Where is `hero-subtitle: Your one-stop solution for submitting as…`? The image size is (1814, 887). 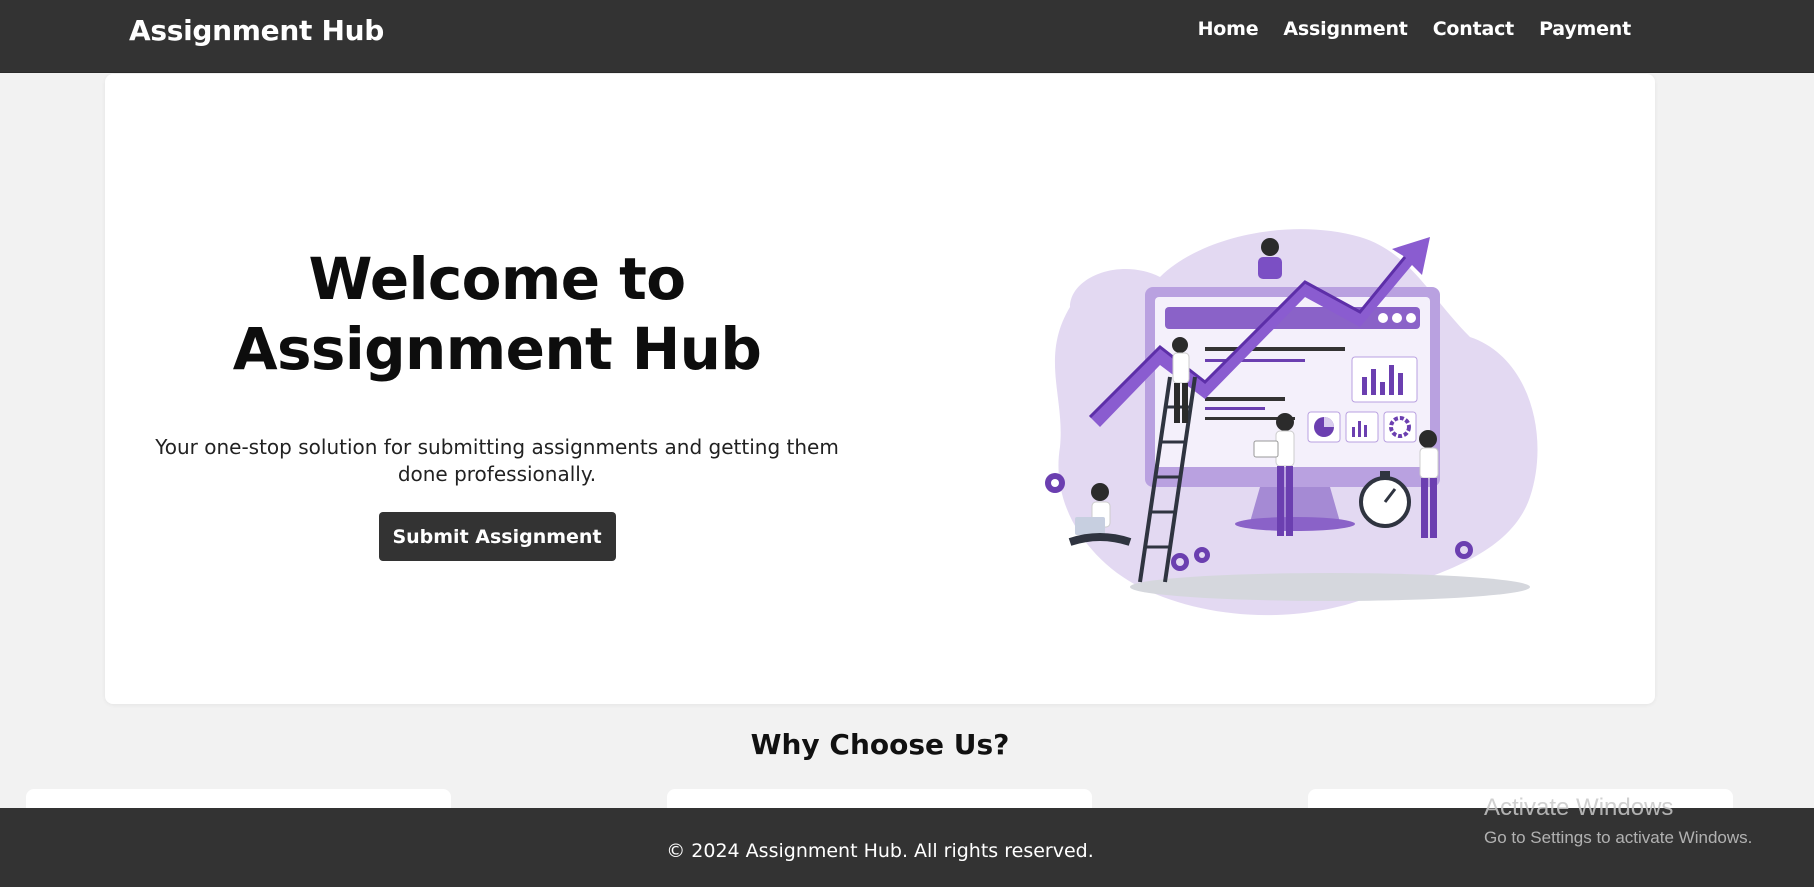 hero-subtitle: Your one-stop solution for submitting as… is located at coordinates (497, 460).